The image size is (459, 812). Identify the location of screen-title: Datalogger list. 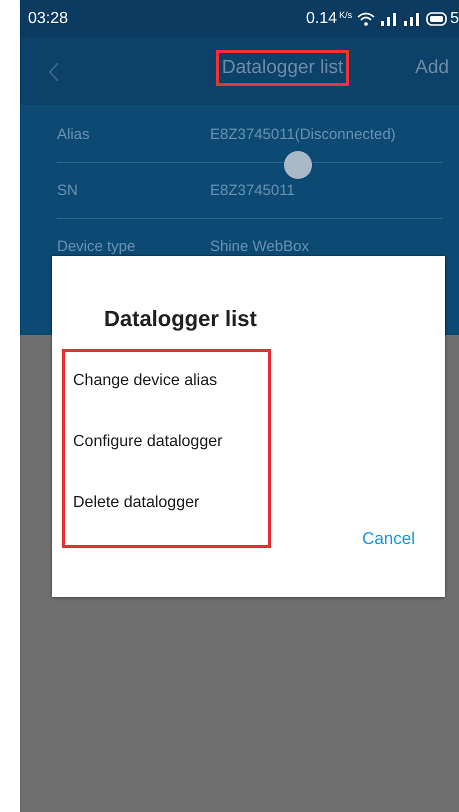
(283, 67).